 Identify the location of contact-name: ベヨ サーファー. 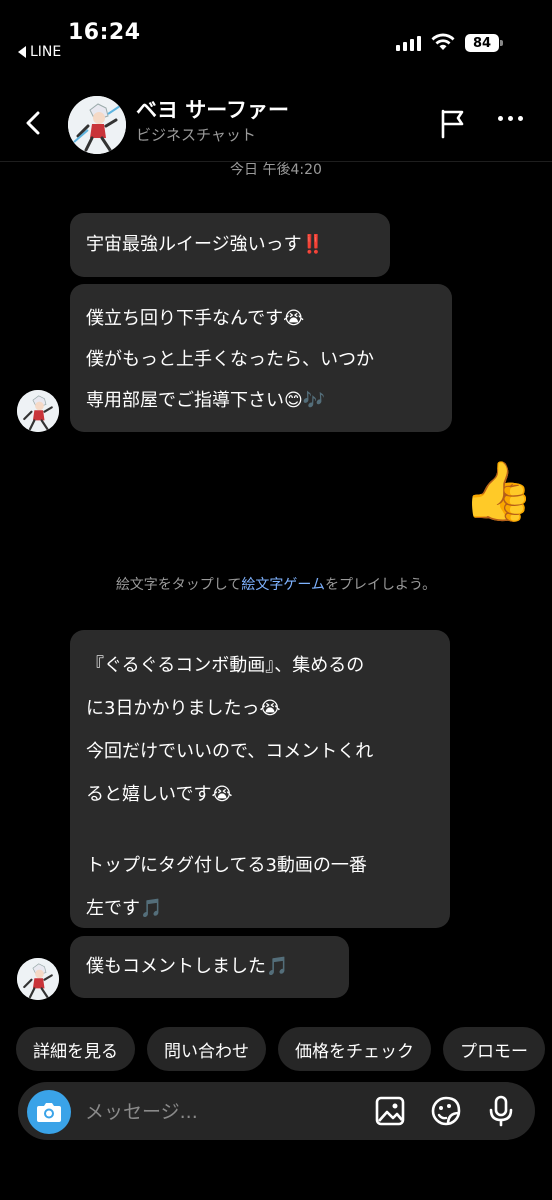
(213, 110).